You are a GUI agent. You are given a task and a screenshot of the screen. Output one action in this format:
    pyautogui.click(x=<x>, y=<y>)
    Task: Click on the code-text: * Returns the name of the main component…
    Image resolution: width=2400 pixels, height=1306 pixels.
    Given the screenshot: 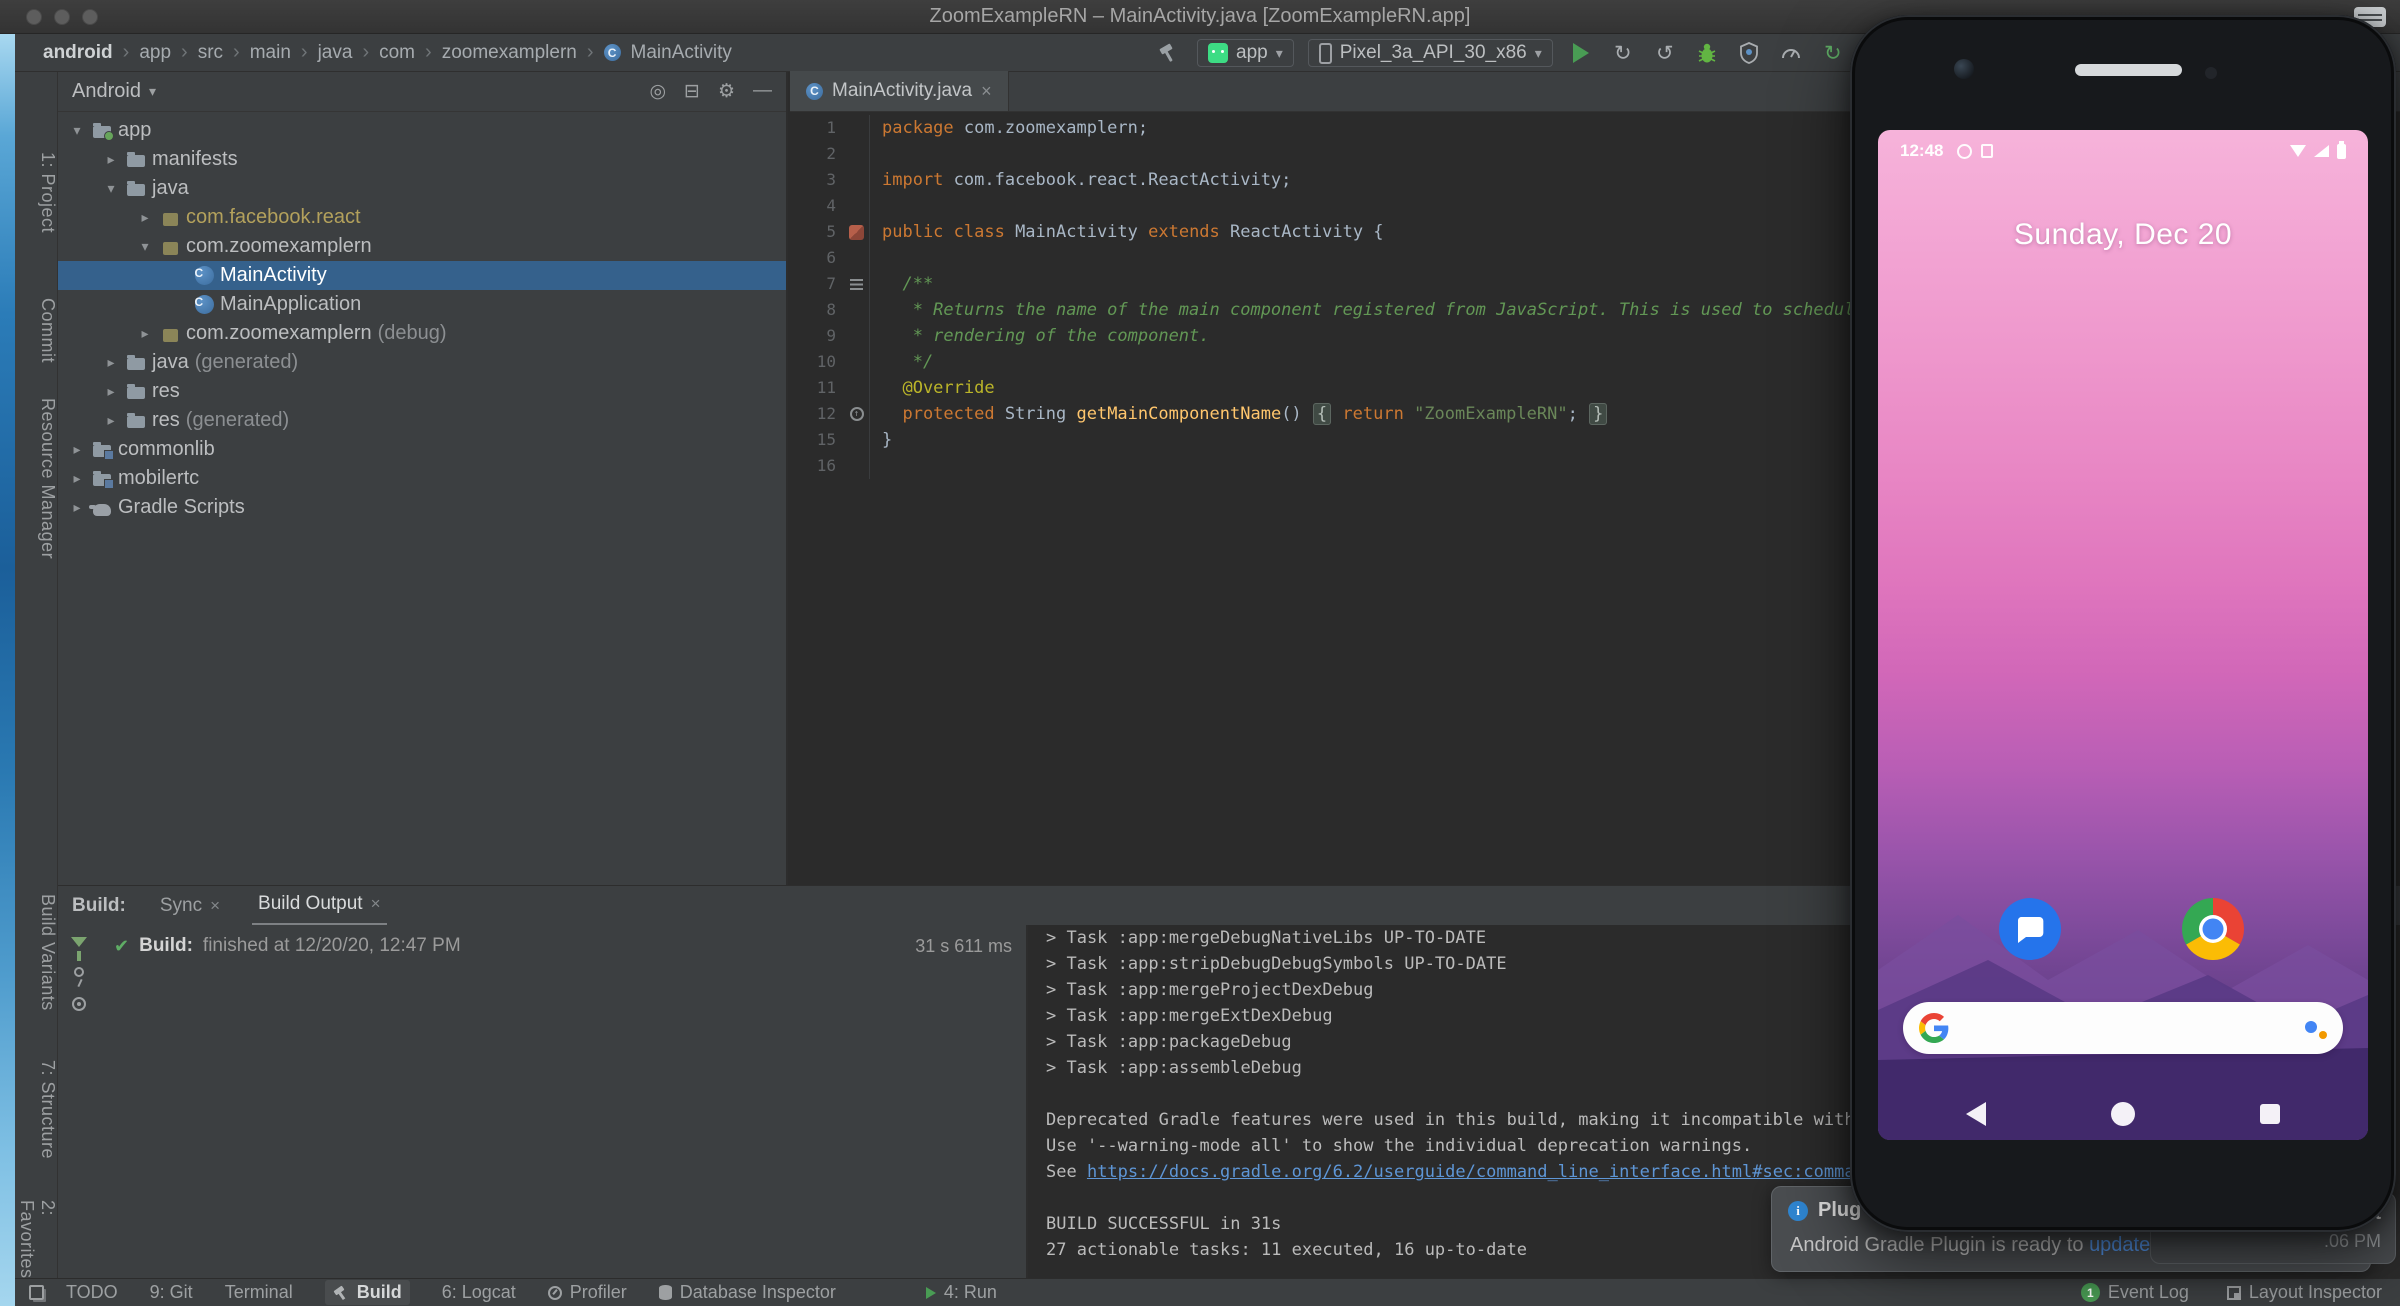 What is the action you would take?
    pyautogui.click(x=1373, y=310)
    